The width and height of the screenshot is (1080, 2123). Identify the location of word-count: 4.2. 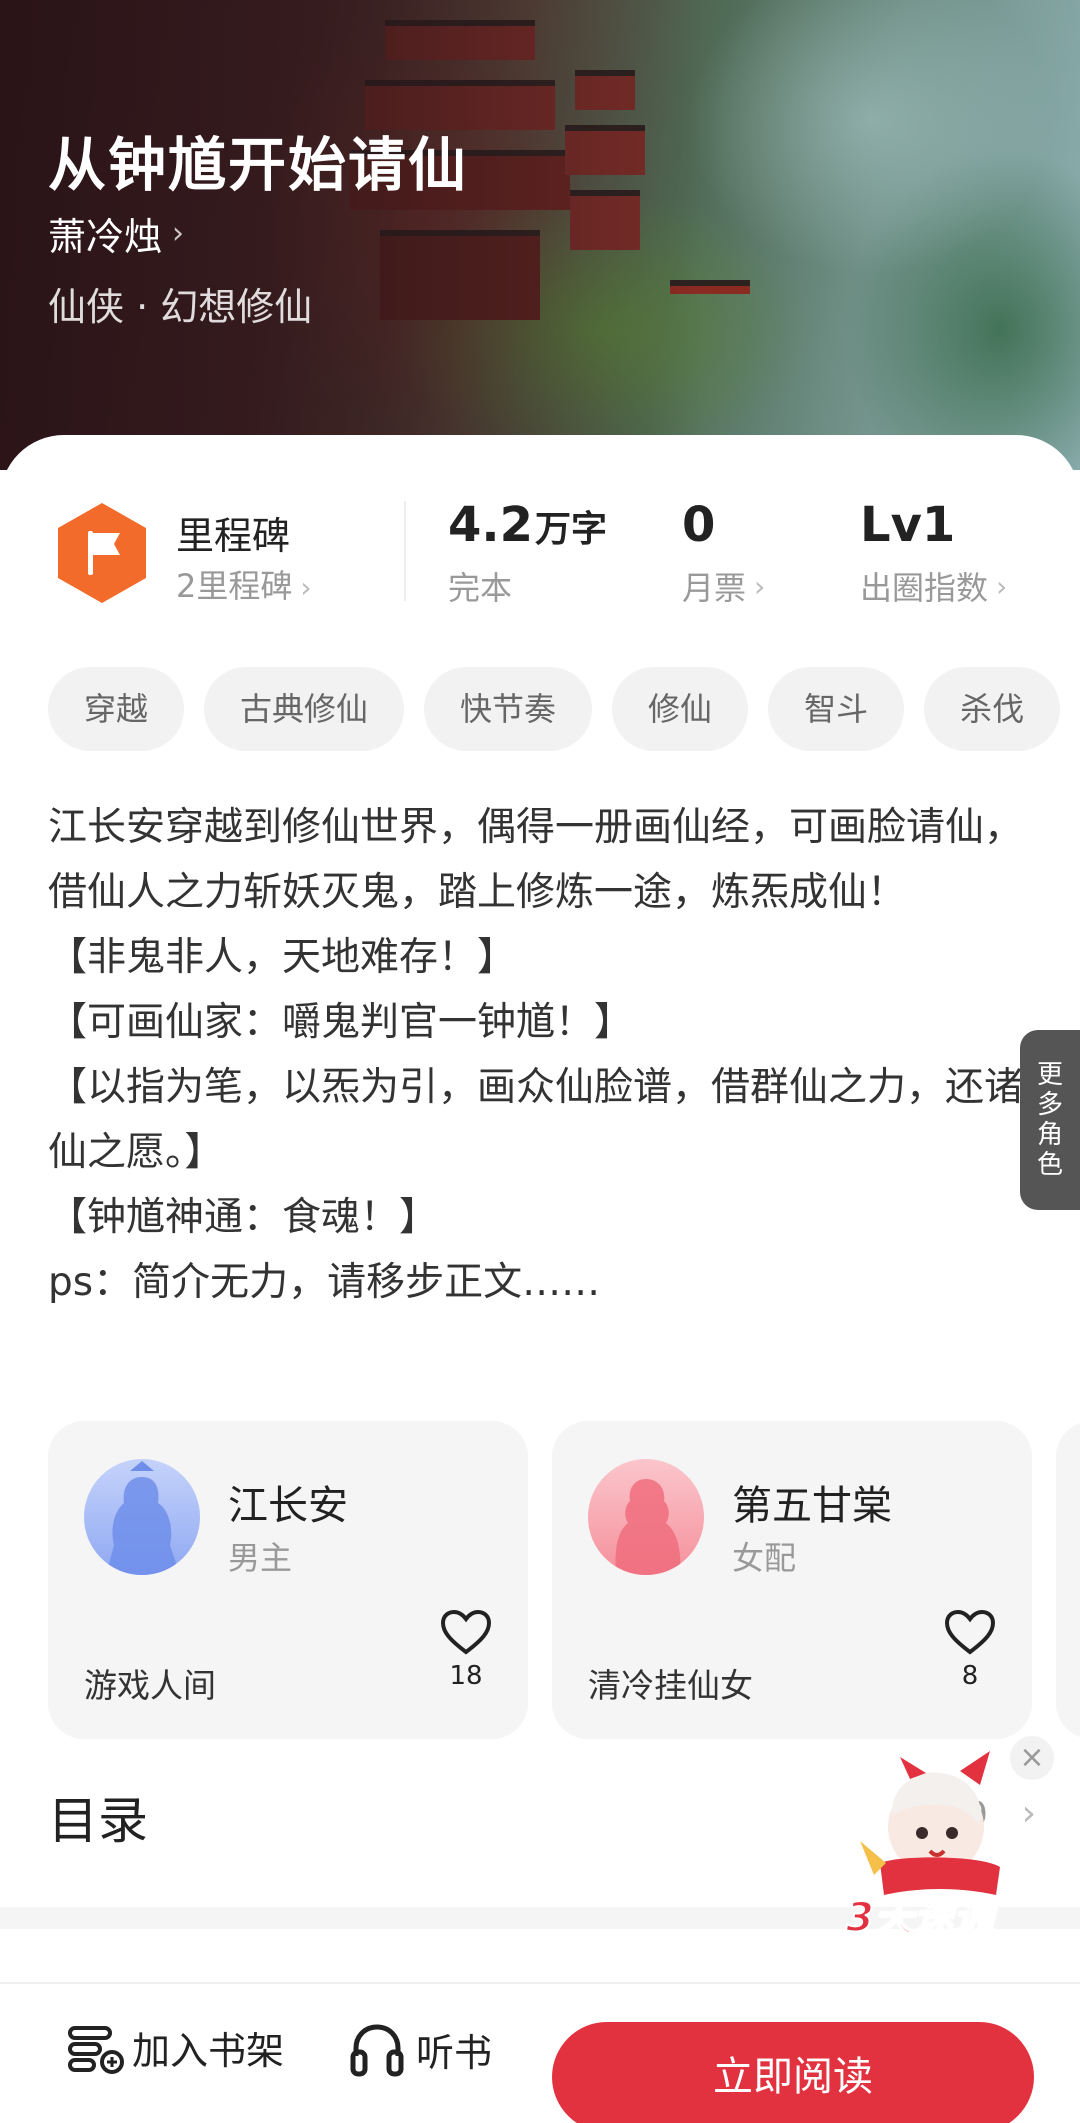
(491, 525).